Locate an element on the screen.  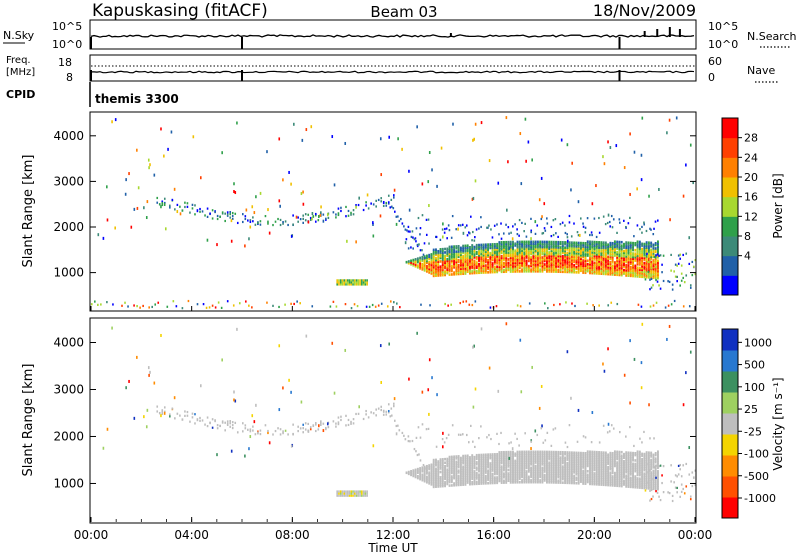
y-tick-label: 3000 is located at coordinates (68, 181).